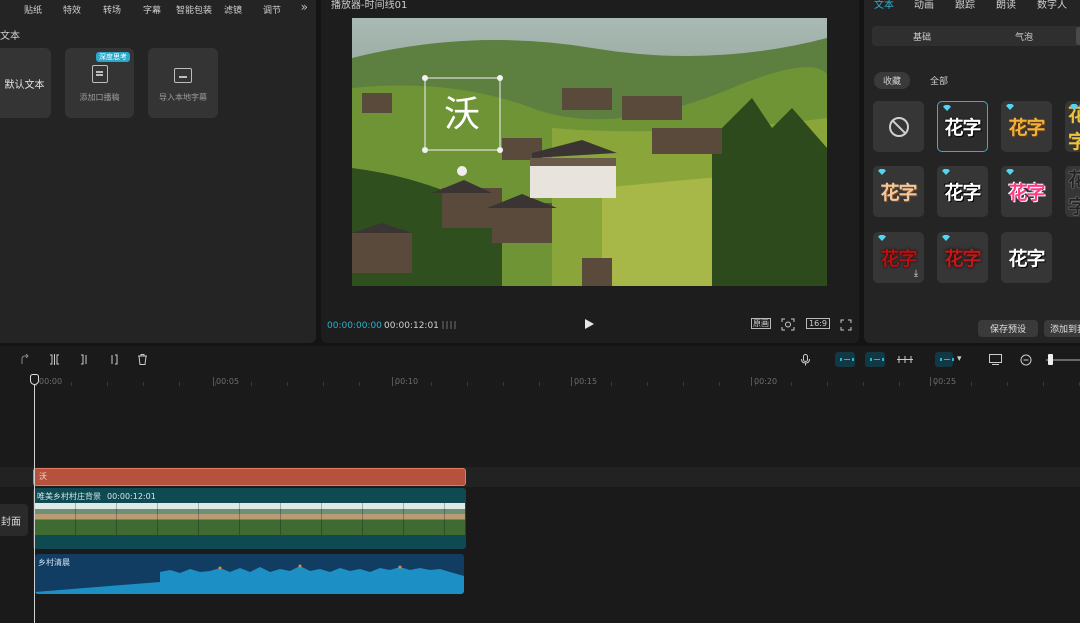  What do you see at coordinates (924, 5) in the screenshot?
I see `tab-animation: 动画` at bounding box center [924, 5].